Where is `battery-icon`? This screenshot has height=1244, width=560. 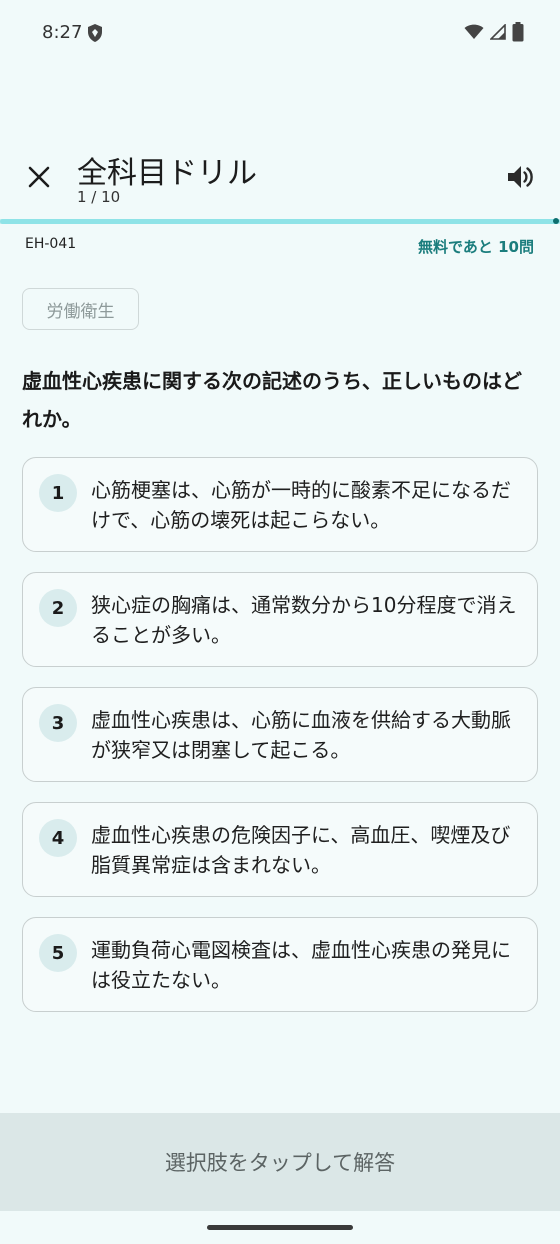
battery-icon is located at coordinates (518, 32).